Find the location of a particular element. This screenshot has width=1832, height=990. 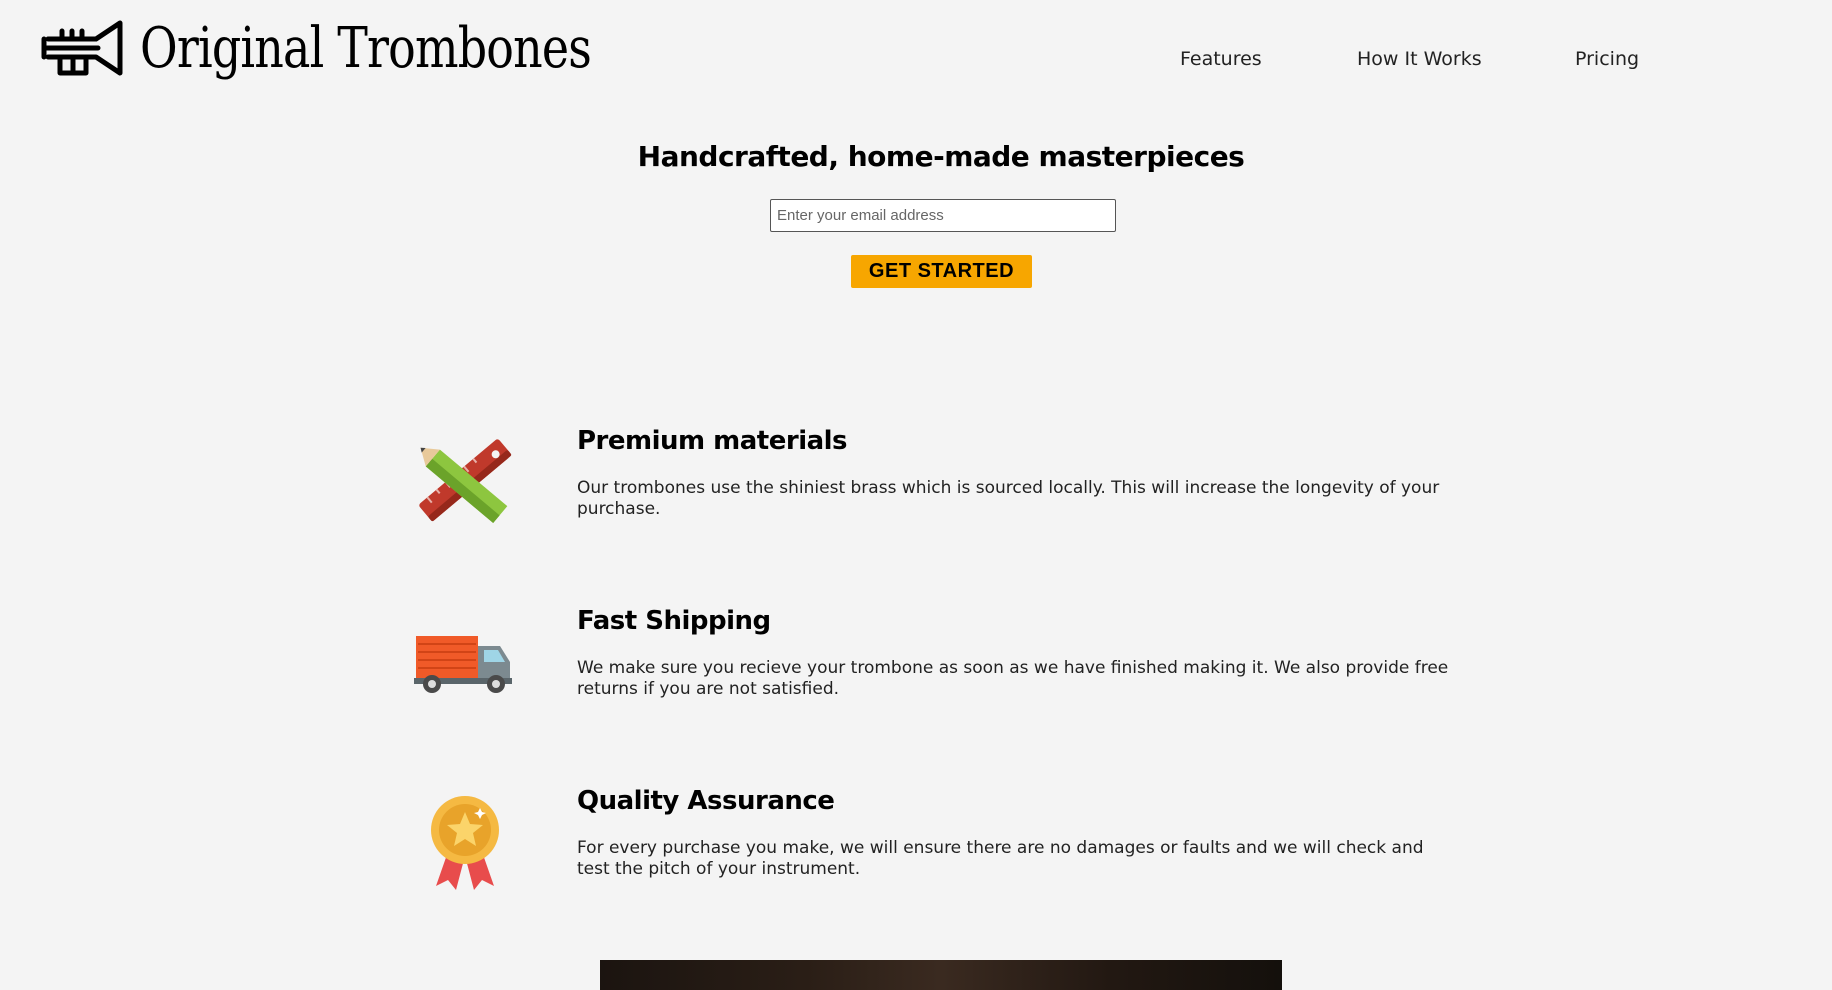

truck-icon is located at coordinates (463, 664).